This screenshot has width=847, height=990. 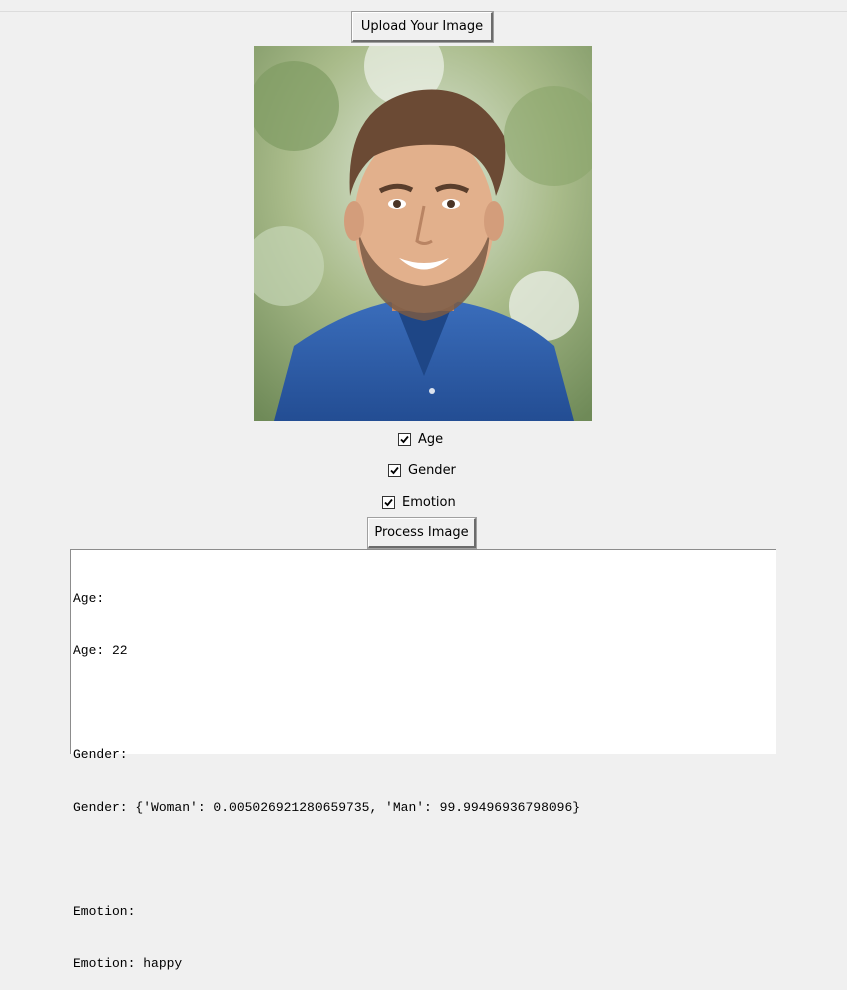 What do you see at coordinates (431, 439) in the screenshot?
I see `age-checkbox-label: Age` at bounding box center [431, 439].